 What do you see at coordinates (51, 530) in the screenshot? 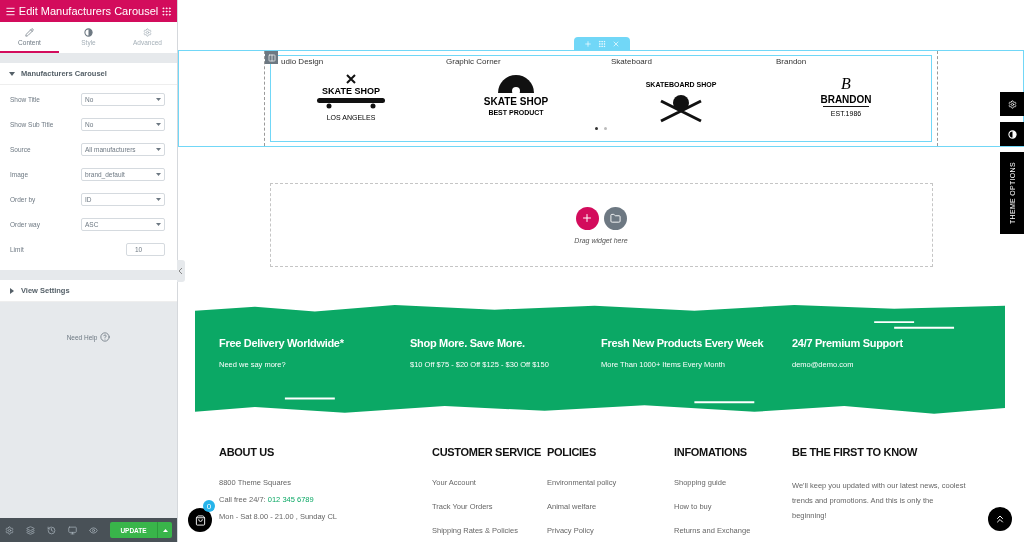
I see `history-icon` at bounding box center [51, 530].